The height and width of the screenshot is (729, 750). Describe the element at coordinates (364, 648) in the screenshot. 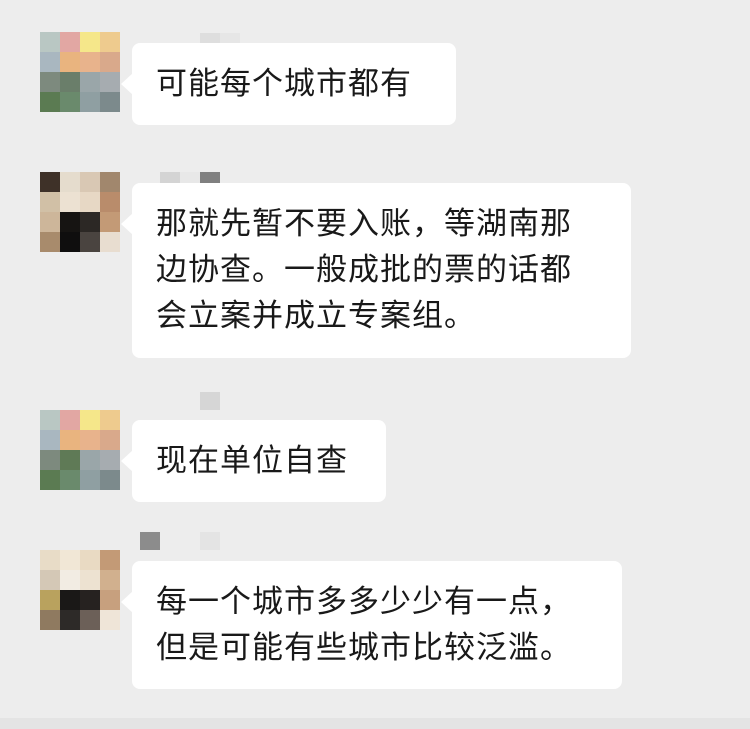

I see `message-text-line: 但是可能有些城市比较泛滥。` at that location.